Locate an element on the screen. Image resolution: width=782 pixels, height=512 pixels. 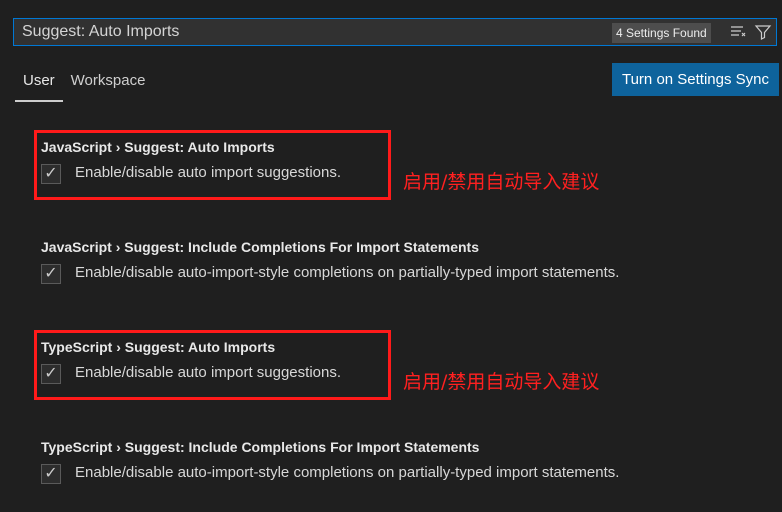
turn-on-settings-sync-button: Turn on Settings Sync is located at coordinates (695, 79).